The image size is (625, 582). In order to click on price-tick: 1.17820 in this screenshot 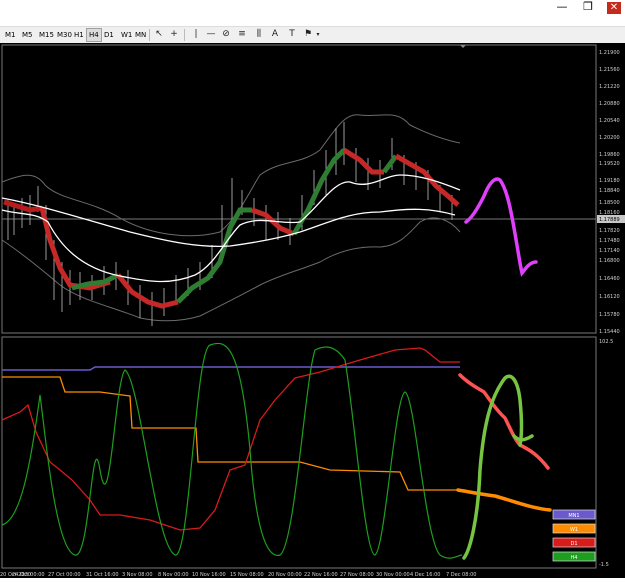, I will do `click(609, 231)`.